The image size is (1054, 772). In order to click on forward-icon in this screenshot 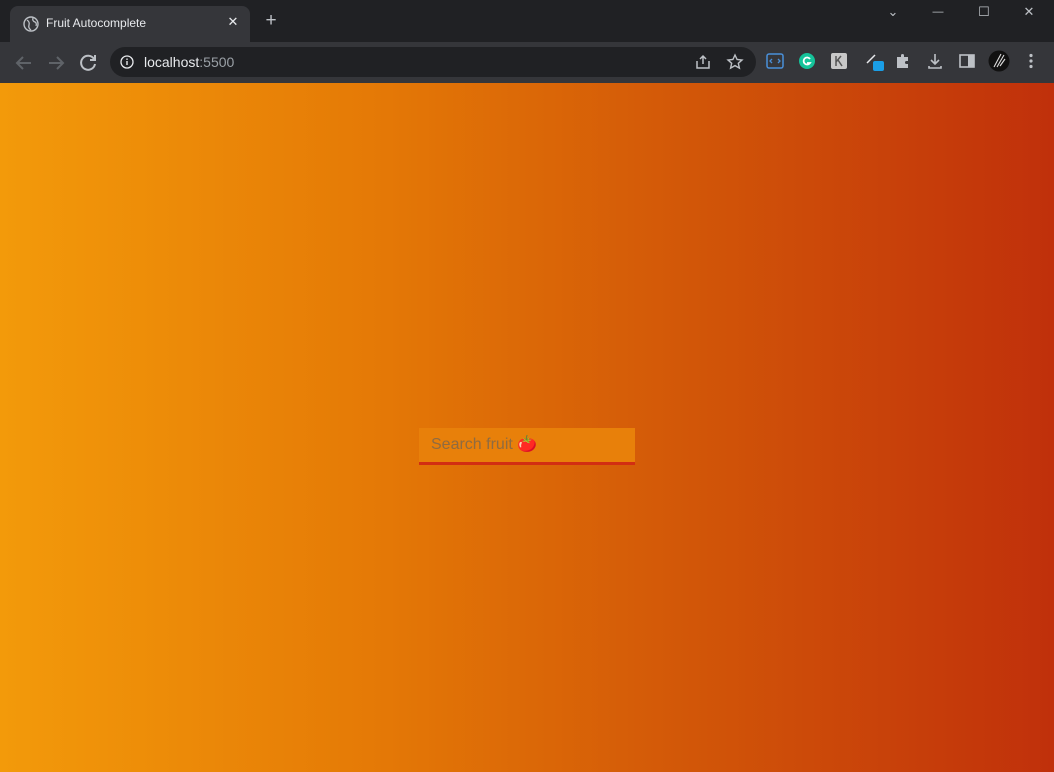, I will do `click(56, 63)`.